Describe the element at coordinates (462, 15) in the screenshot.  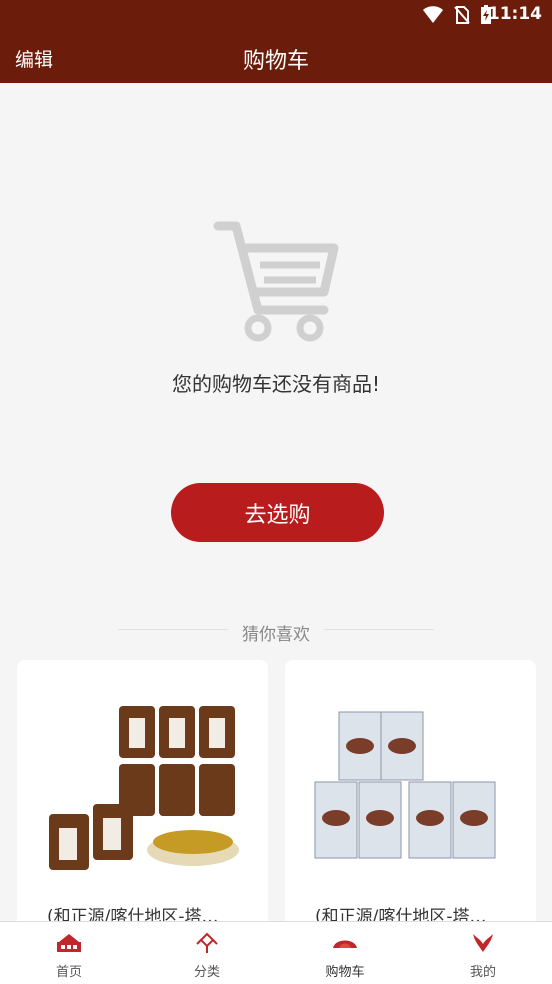
I see `sim-off-icon` at that location.